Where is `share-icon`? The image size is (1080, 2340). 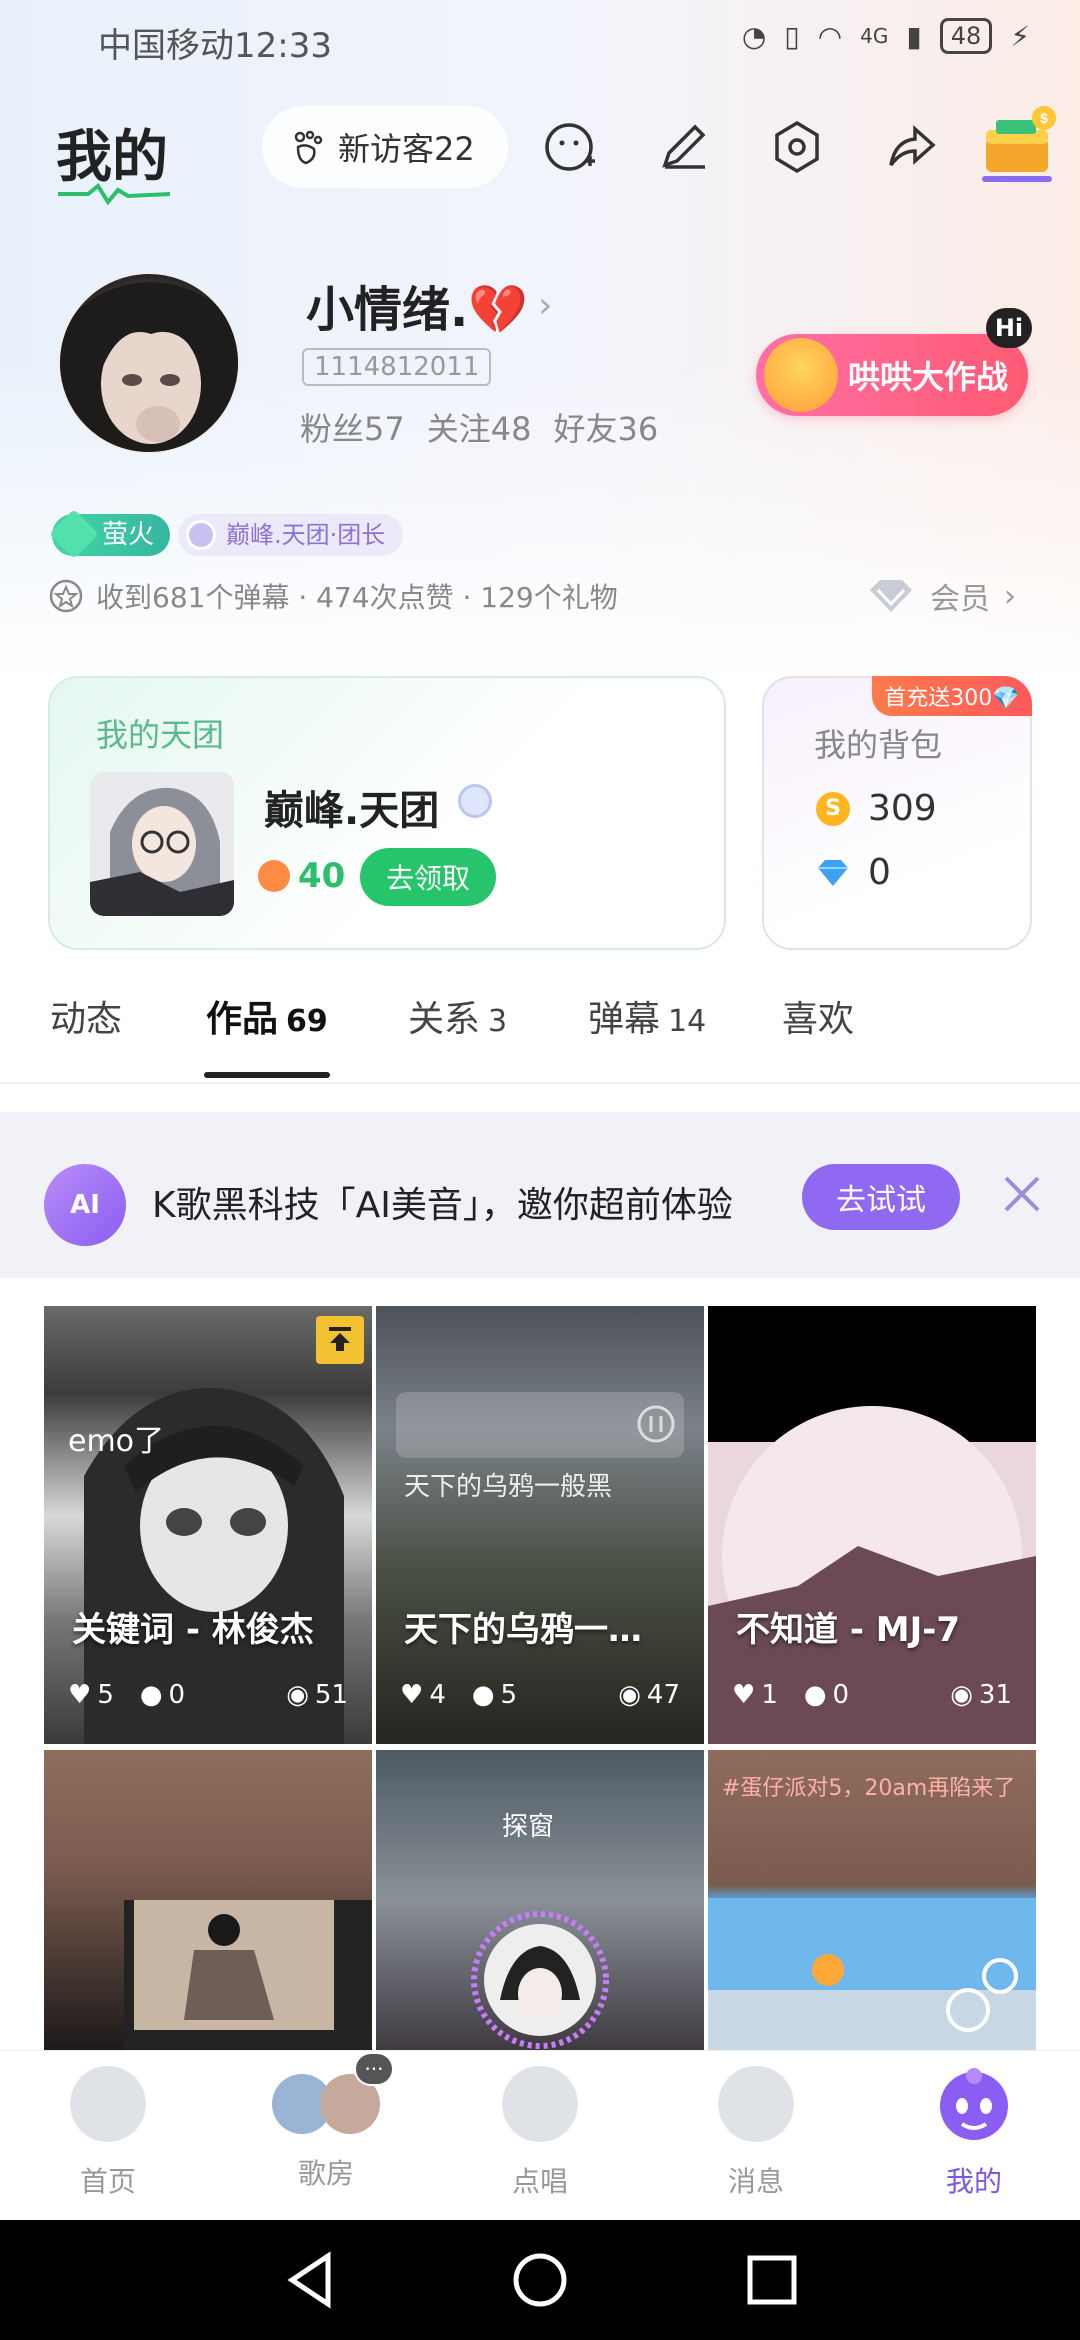
share-icon is located at coordinates (912, 146).